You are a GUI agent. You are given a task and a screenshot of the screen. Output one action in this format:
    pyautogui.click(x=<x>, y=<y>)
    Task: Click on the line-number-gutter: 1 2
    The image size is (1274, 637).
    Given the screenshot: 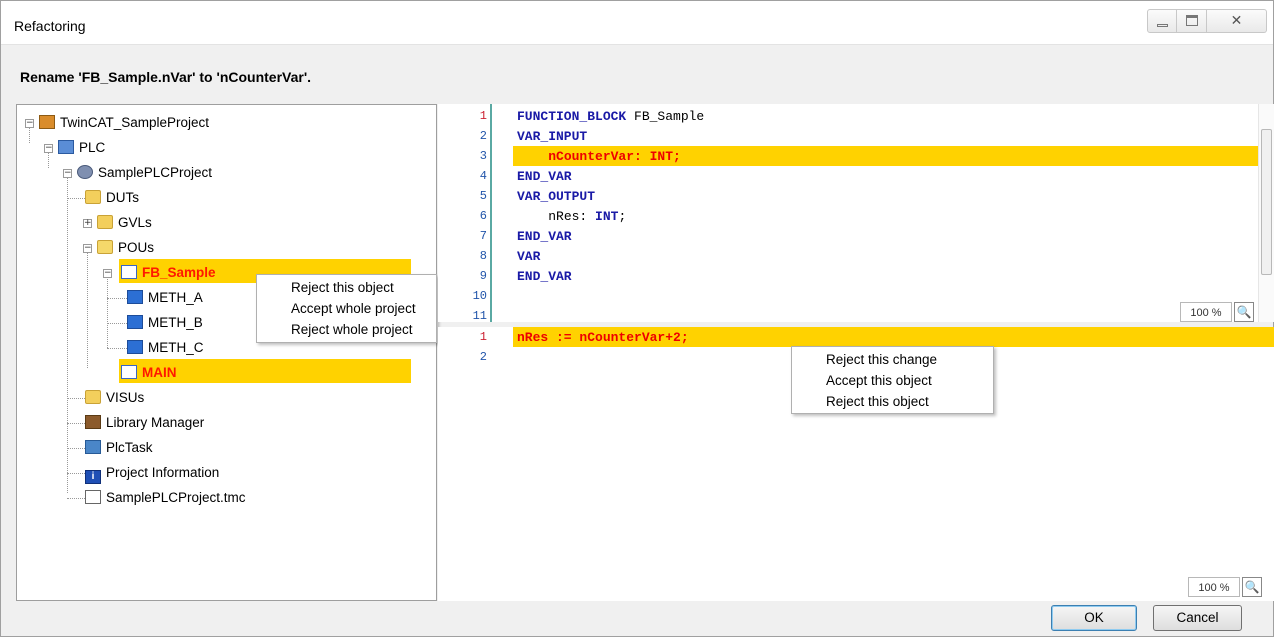 What is the action you would take?
    pyautogui.click(x=466, y=464)
    